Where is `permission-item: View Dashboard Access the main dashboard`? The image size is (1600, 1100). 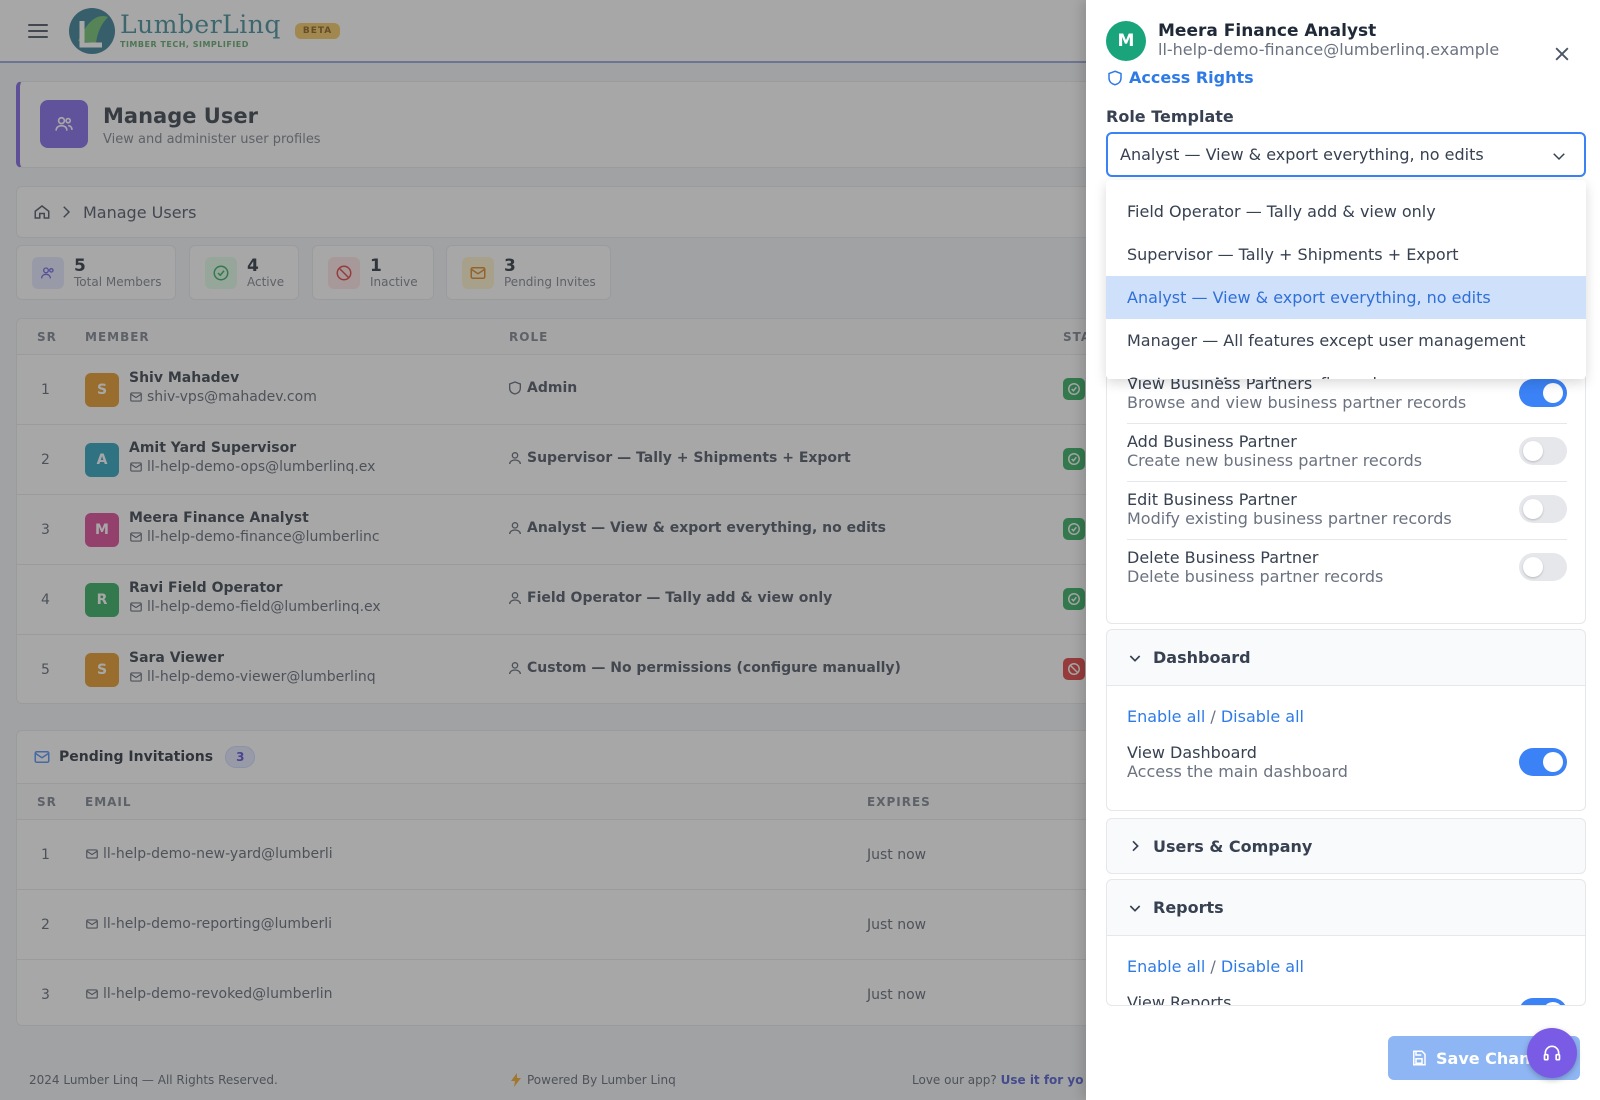
permission-item: View Dashboard Access the main dashboard is located at coordinates (1347, 762).